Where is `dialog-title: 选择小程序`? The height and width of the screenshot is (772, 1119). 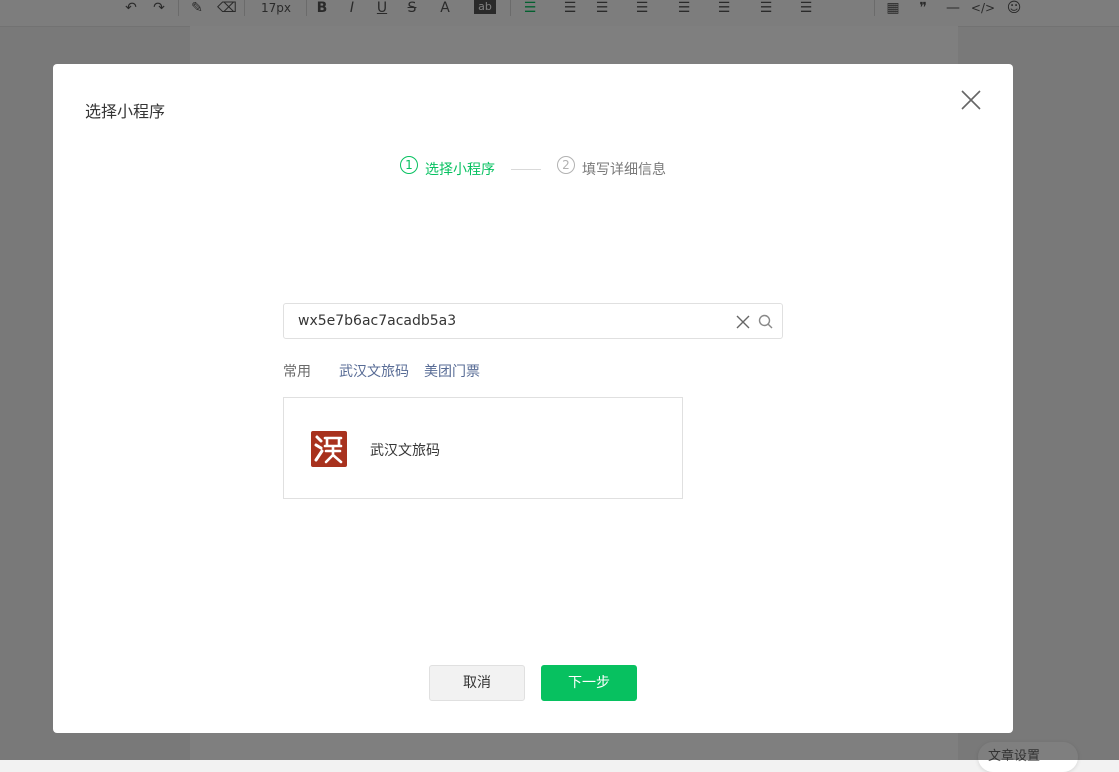 dialog-title: 选择小程序 is located at coordinates (125, 111).